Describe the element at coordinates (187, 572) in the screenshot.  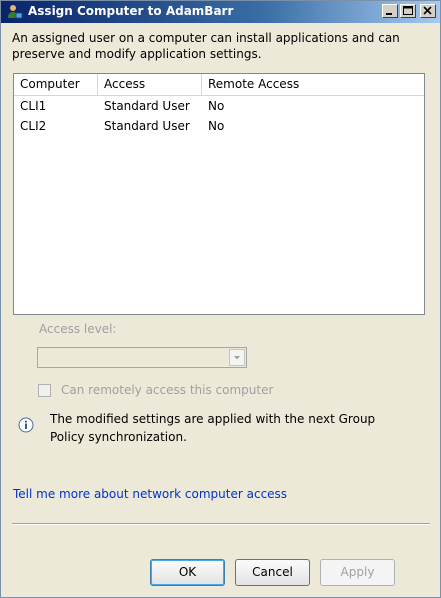
I see `ok-button: OK` at that location.